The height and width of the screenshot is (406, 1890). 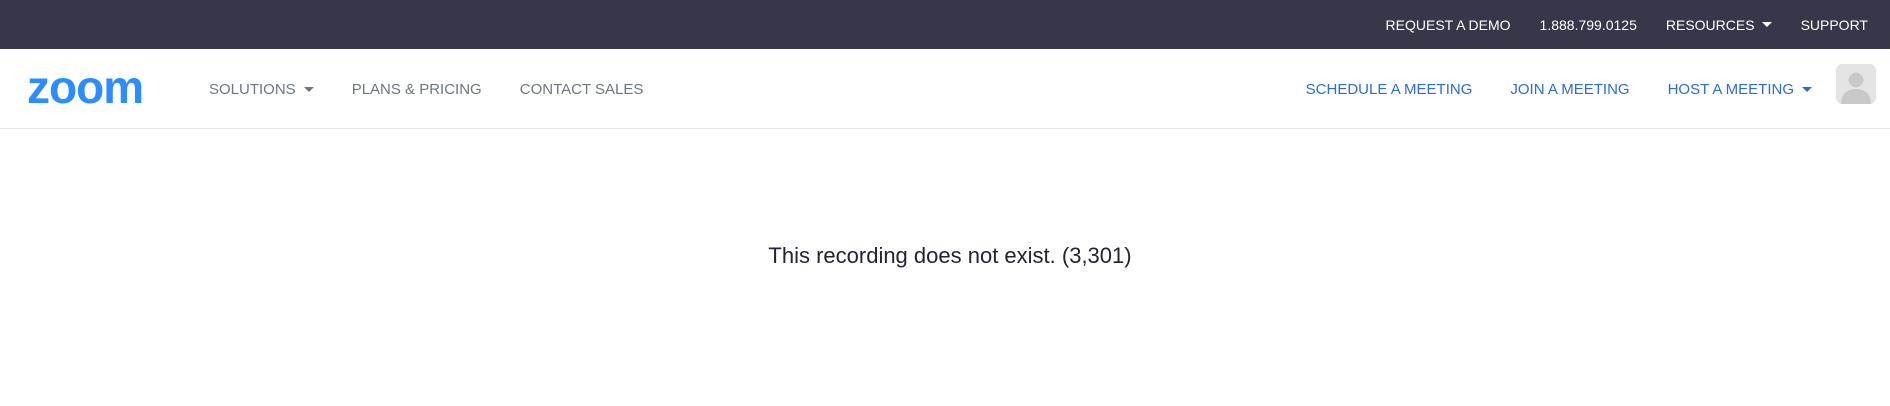 I want to click on plans-pricing-link: PLANS & PRICING, so click(x=417, y=89).